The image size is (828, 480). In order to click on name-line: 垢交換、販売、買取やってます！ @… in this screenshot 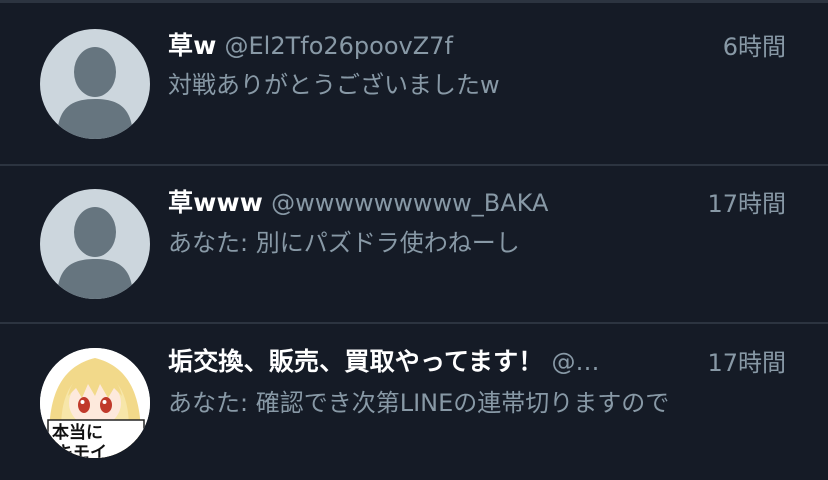, I will do `click(417, 360)`.